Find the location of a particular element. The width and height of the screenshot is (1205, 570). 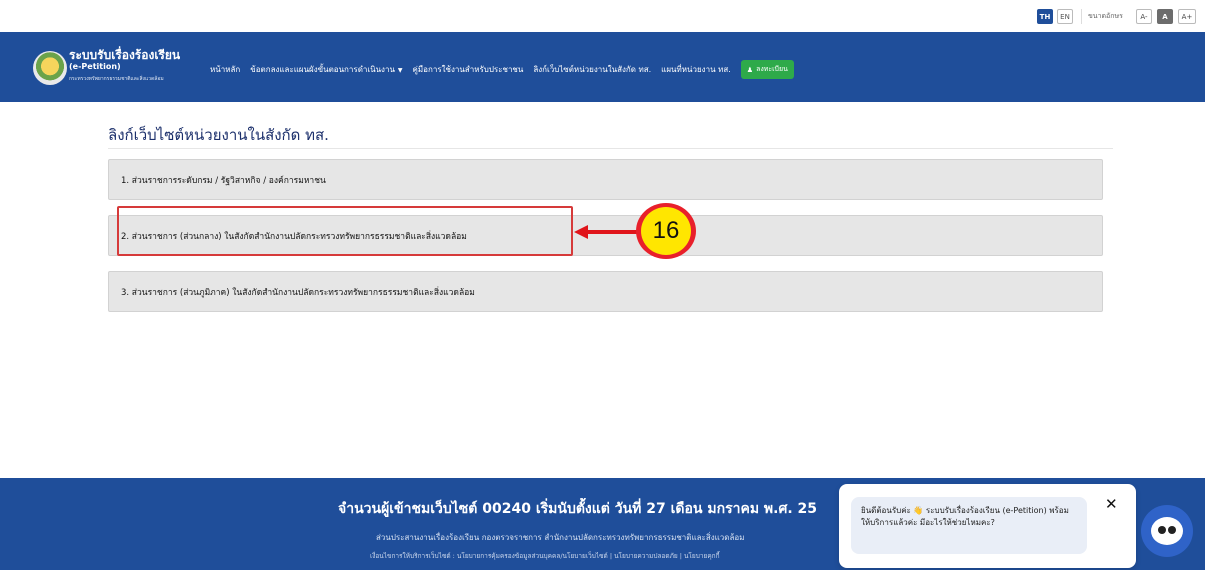

font-normal-button: A is located at coordinates (1165, 16).